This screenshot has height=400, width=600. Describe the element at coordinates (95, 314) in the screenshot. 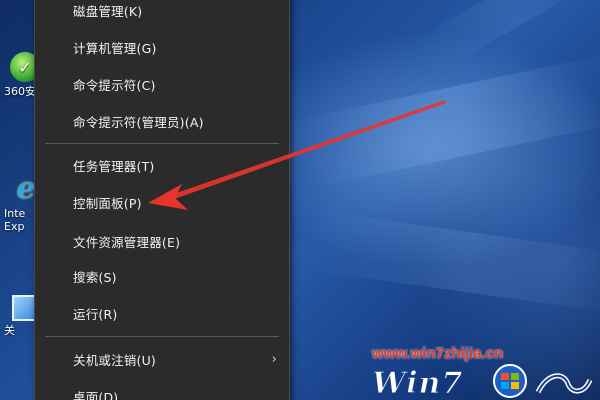

I see `menu-item-label: 运行(R)` at that location.